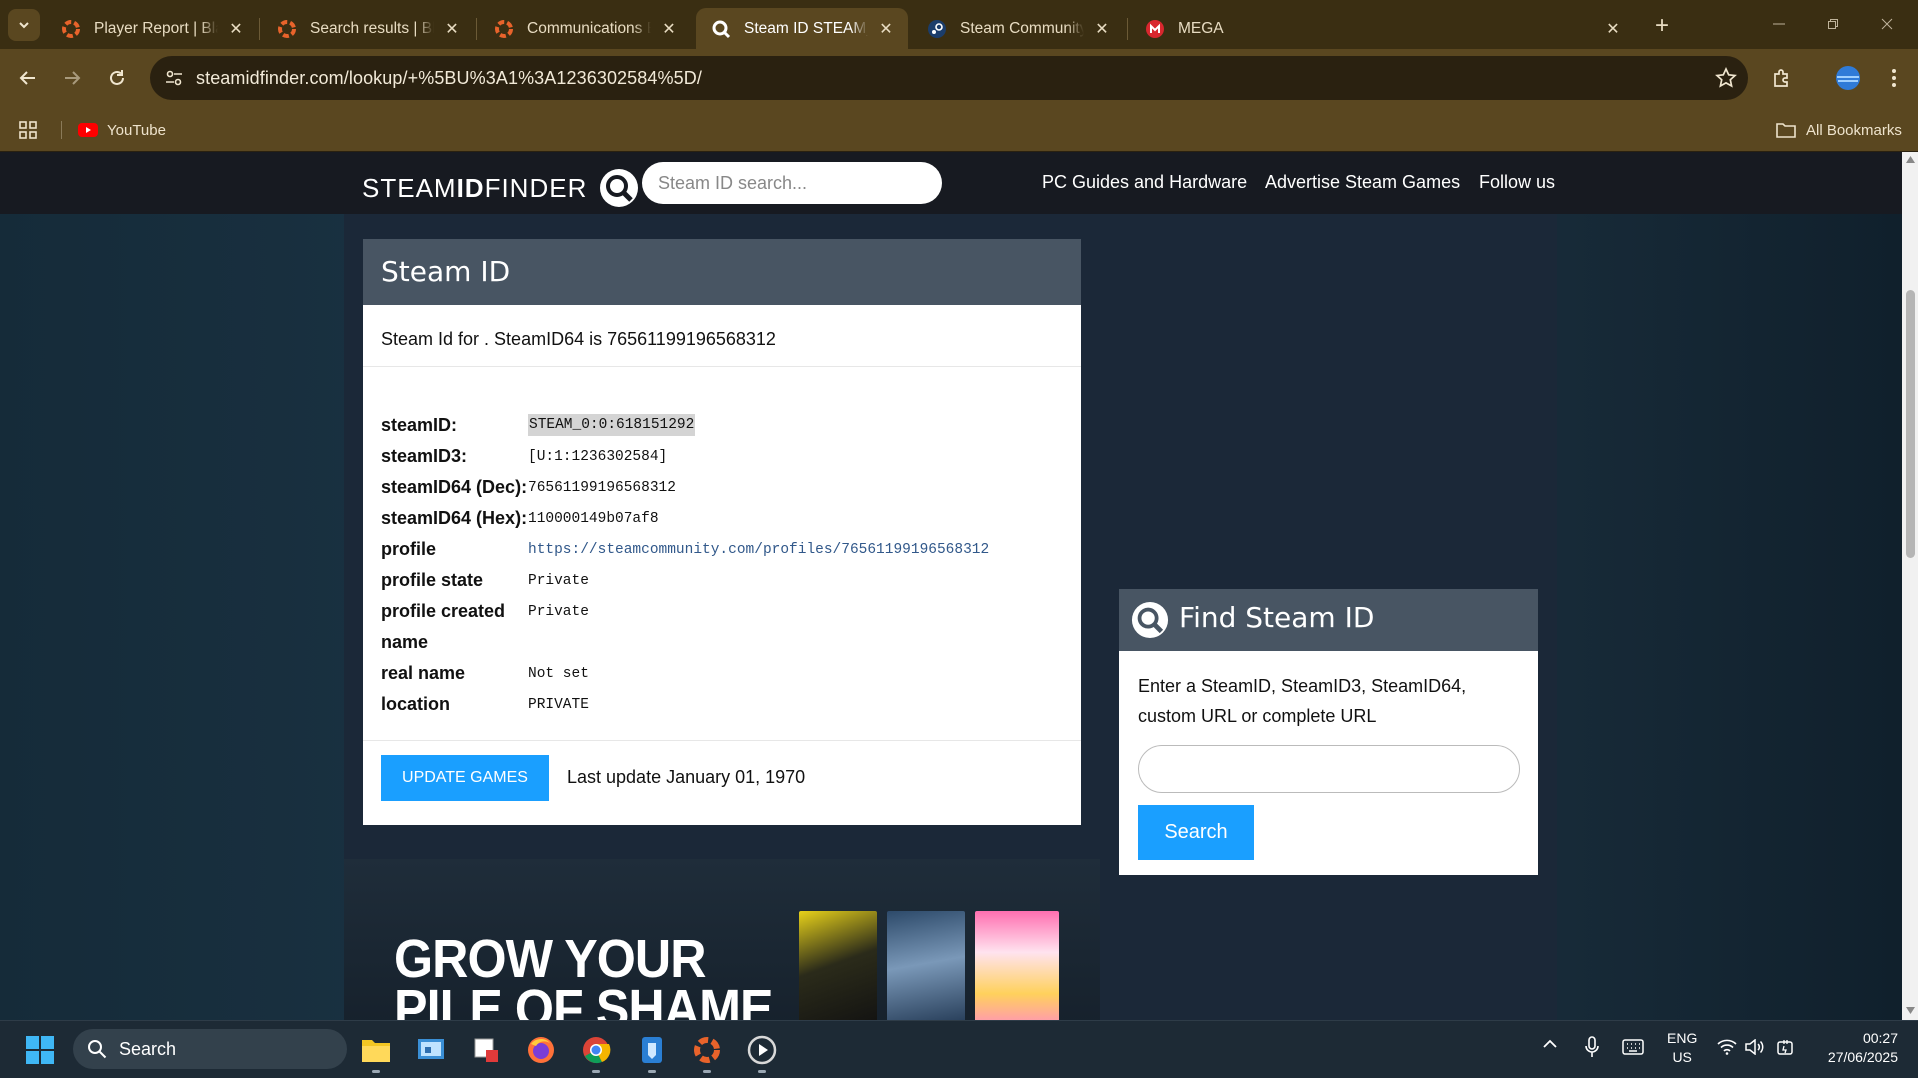  What do you see at coordinates (686, 777) in the screenshot?
I see `last-update-text: Last update January 01, 1970` at bounding box center [686, 777].